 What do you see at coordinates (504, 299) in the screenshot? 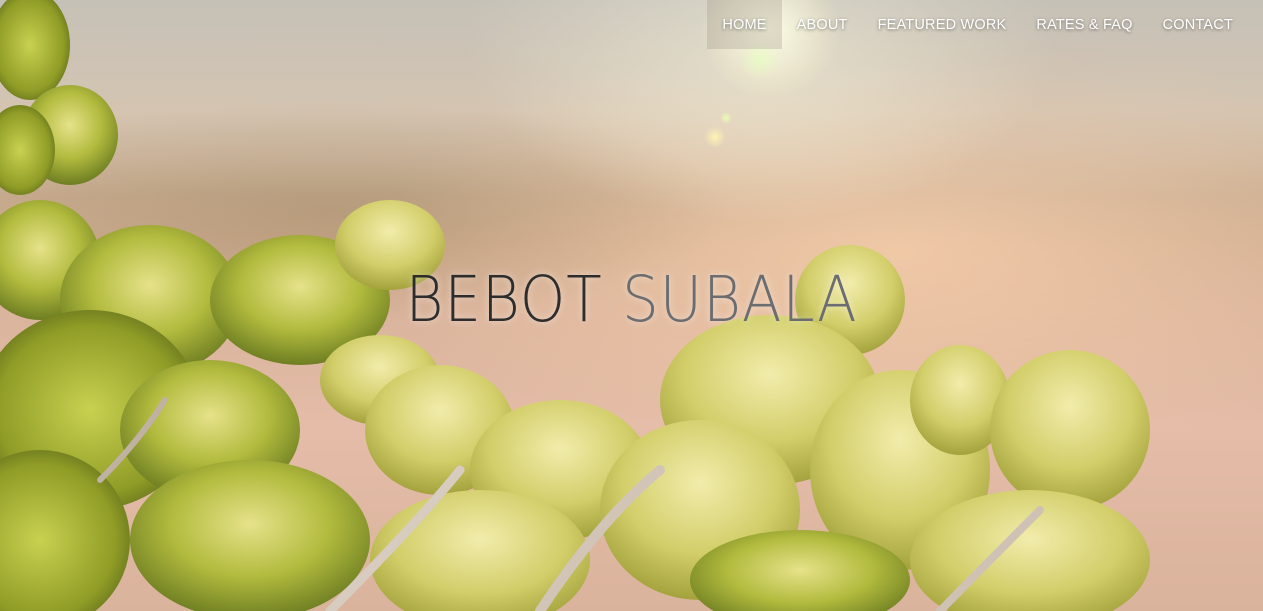
I see `site-title-first-name: BEBOT` at bounding box center [504, 299].